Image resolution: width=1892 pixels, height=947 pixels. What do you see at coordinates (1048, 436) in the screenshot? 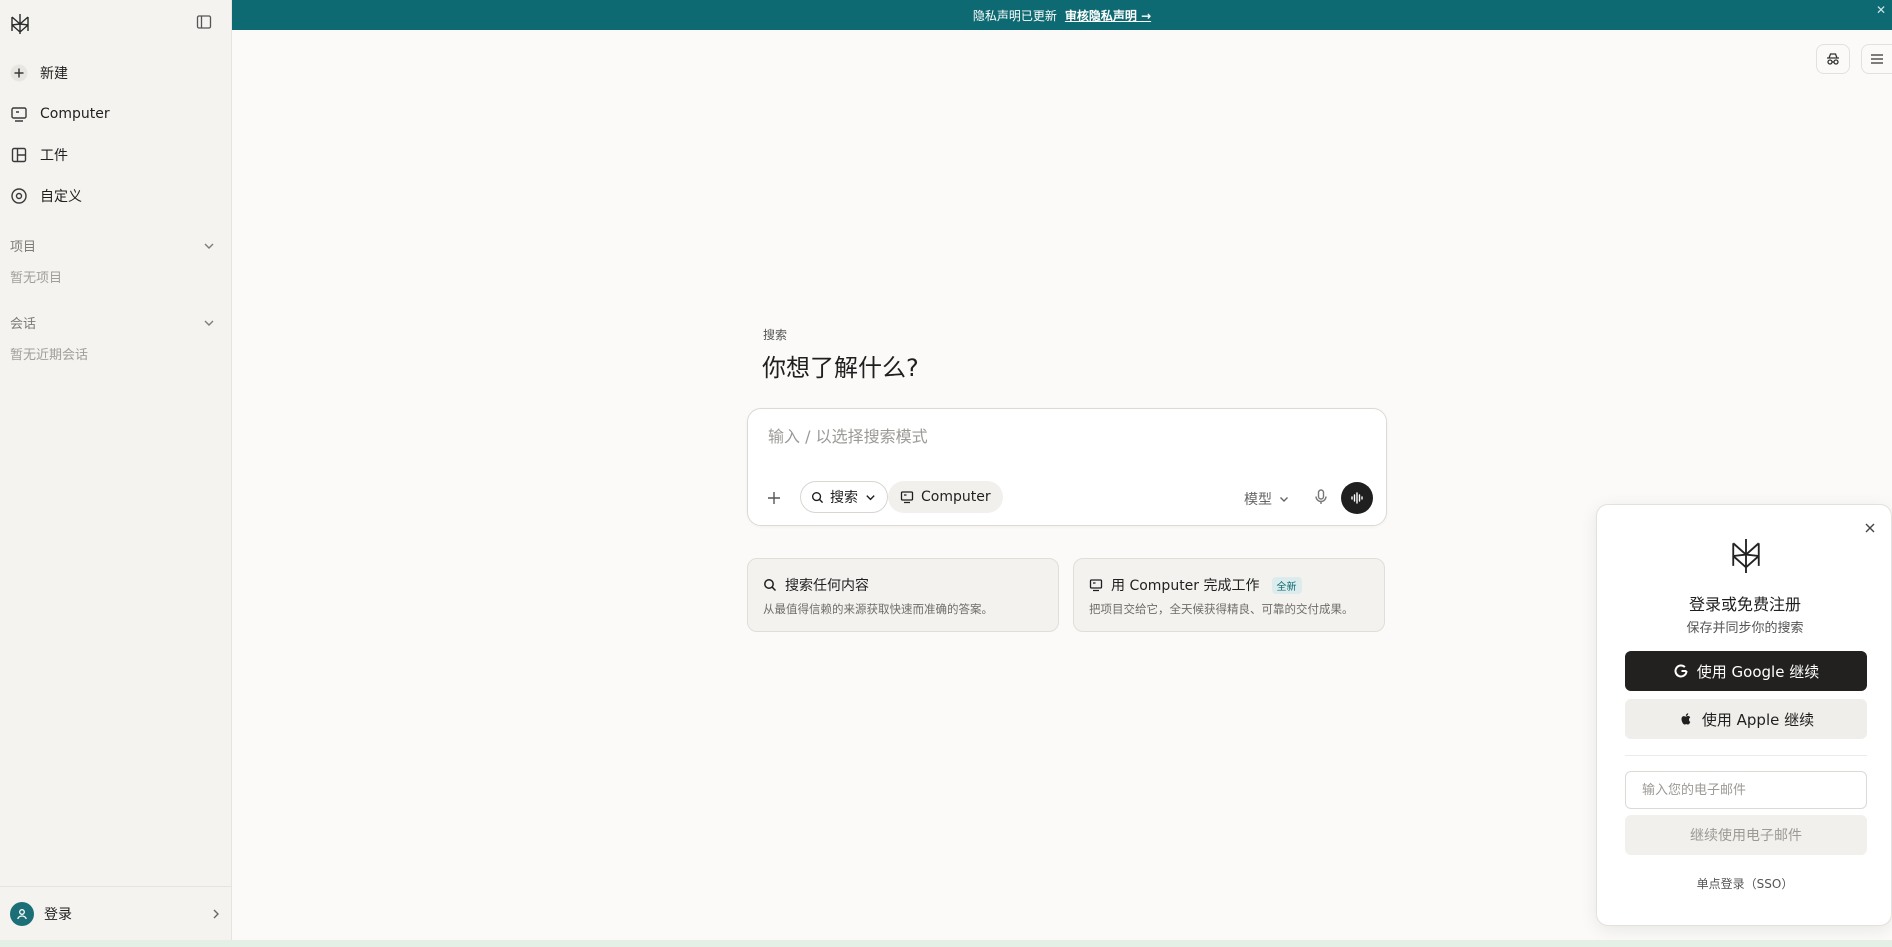
I see `search-input` at bounding box center [1048, 436].